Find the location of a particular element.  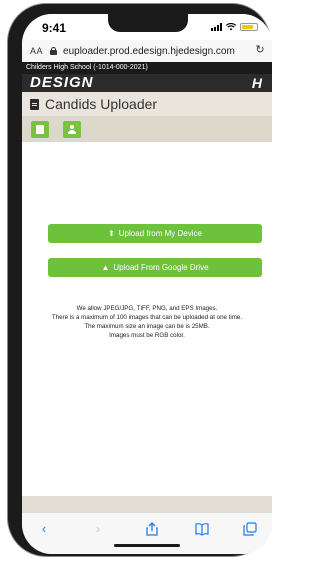

signal-icon is located at coordinates (216, 27).